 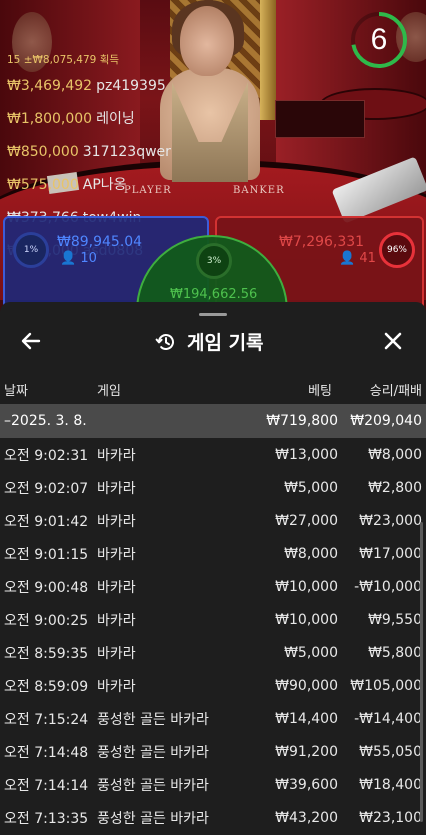 I want to click on banker-percent: 96%, so click(x=397, y=250).